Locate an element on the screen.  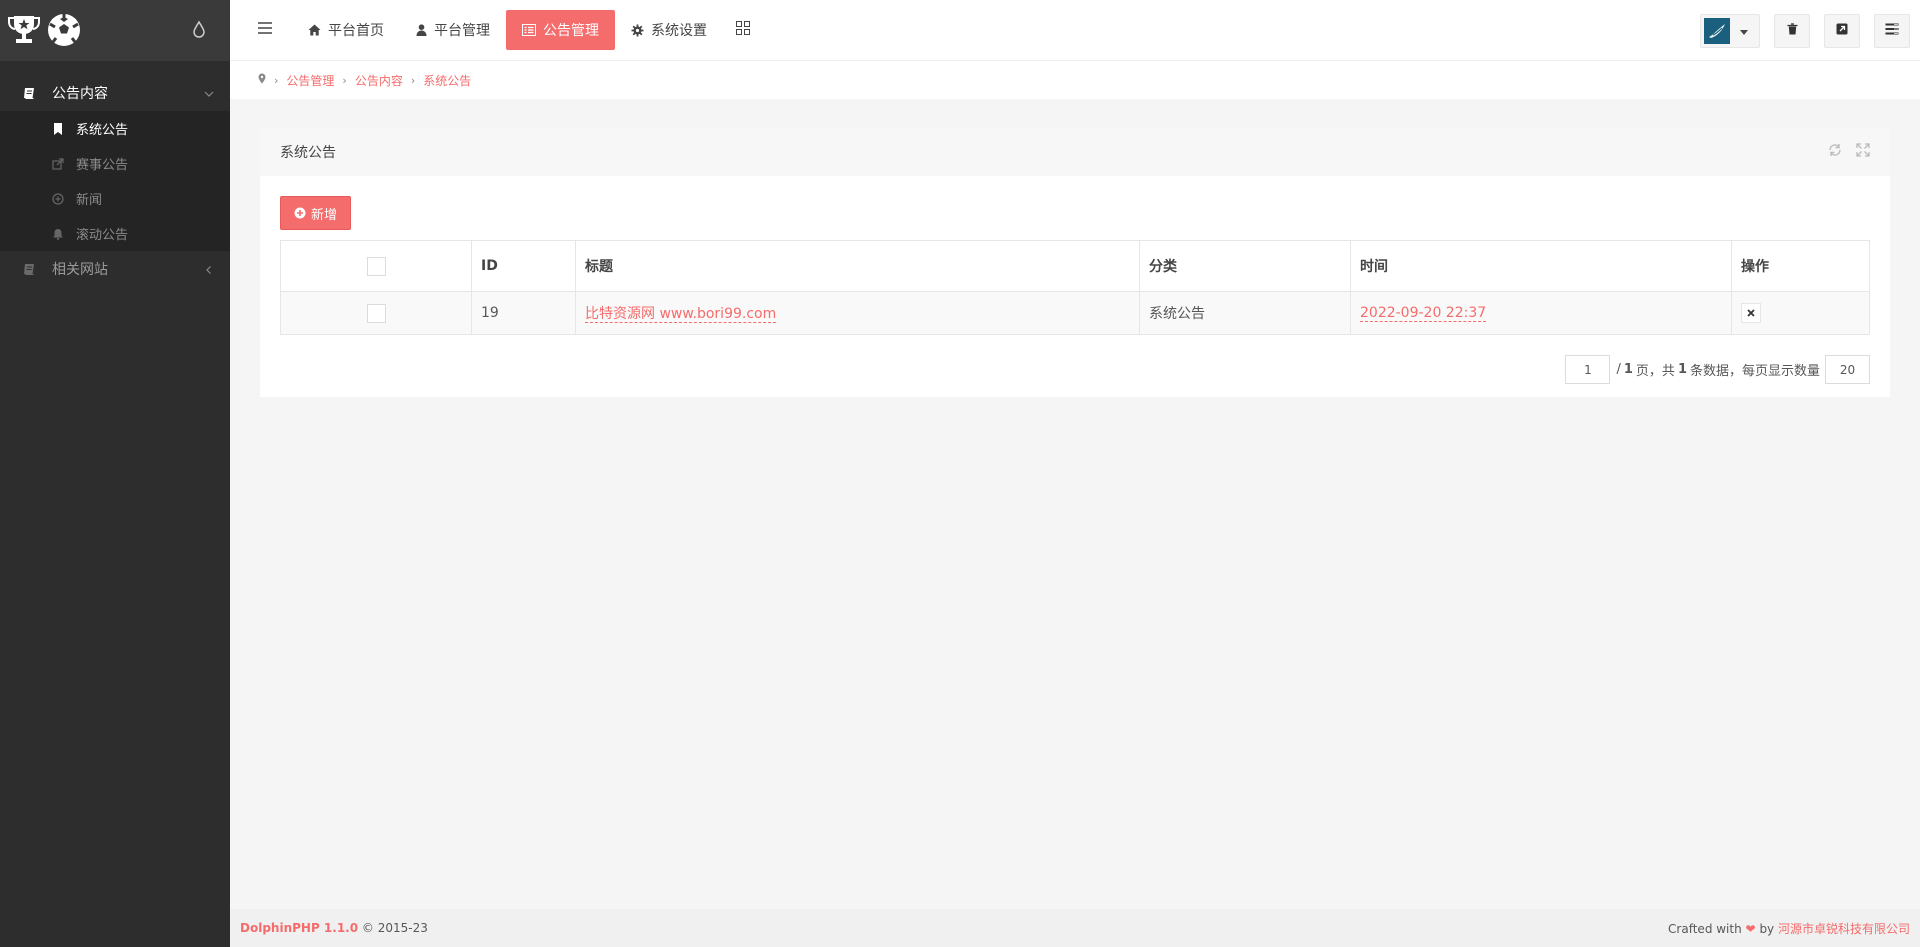
add-button: 新增 is located at coordinates (316, 213).